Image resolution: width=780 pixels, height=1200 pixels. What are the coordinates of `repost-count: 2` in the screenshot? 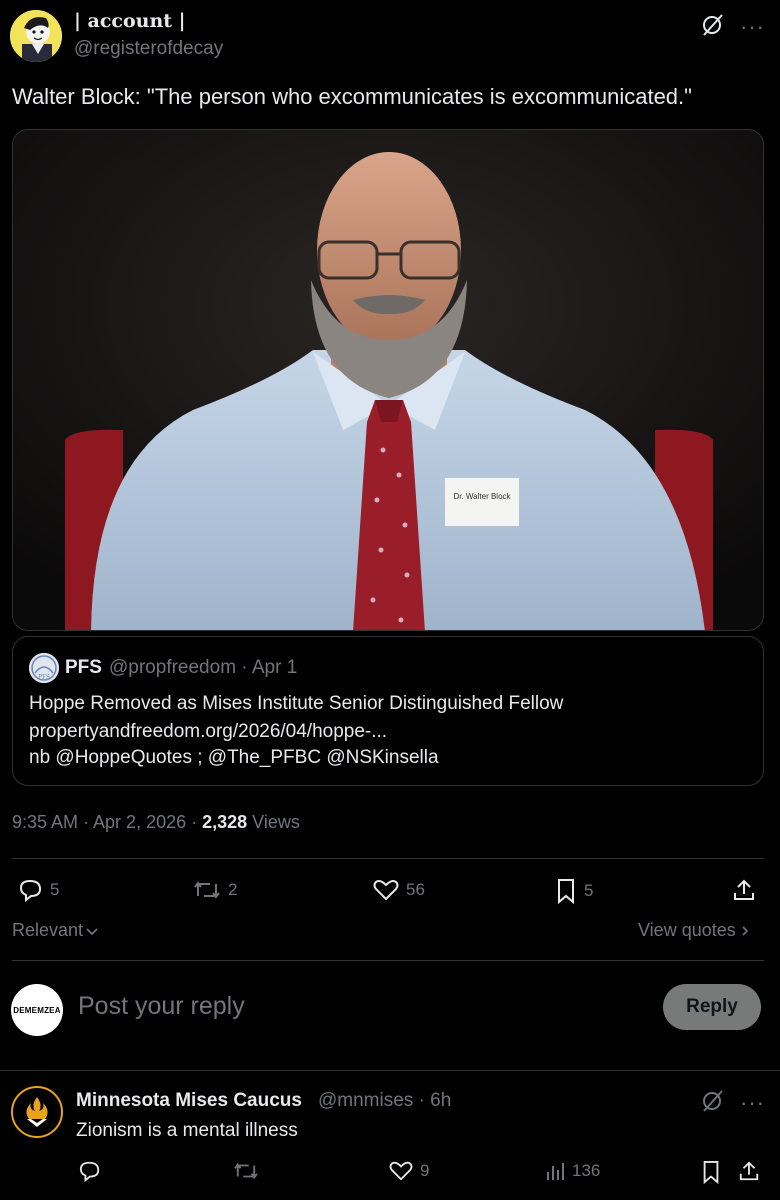 It's located at (233, 889).